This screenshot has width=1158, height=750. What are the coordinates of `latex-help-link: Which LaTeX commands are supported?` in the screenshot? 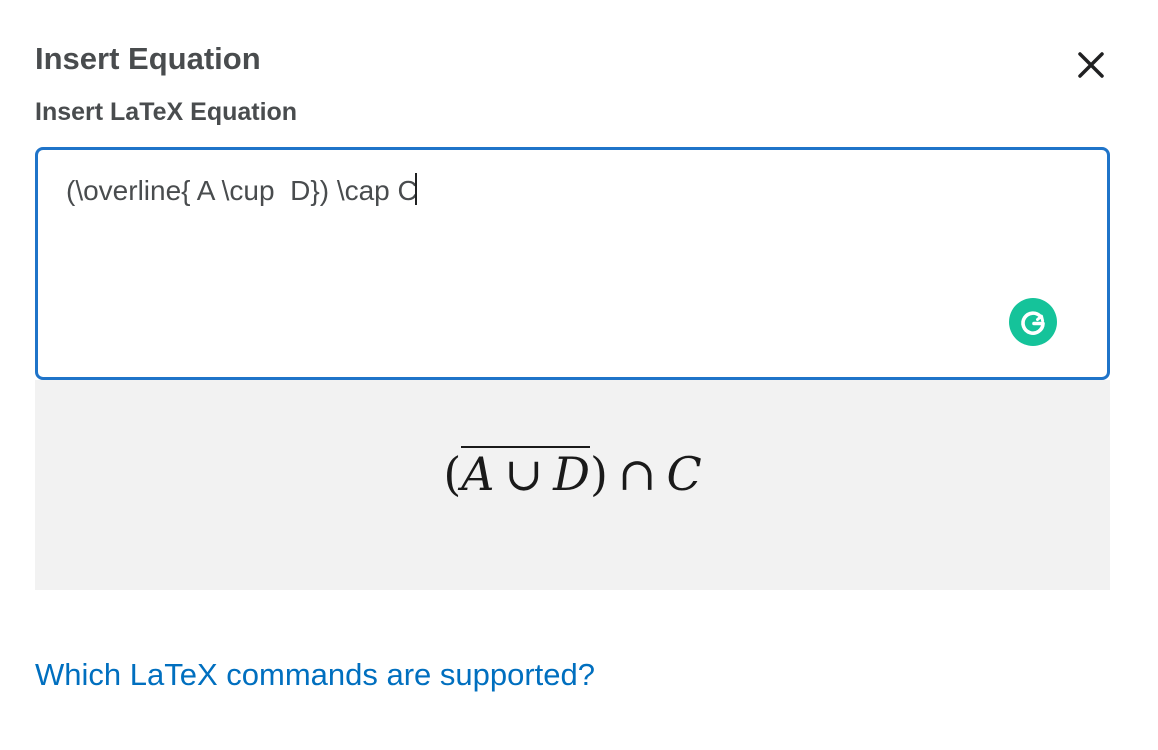 It's located at (315, 675).